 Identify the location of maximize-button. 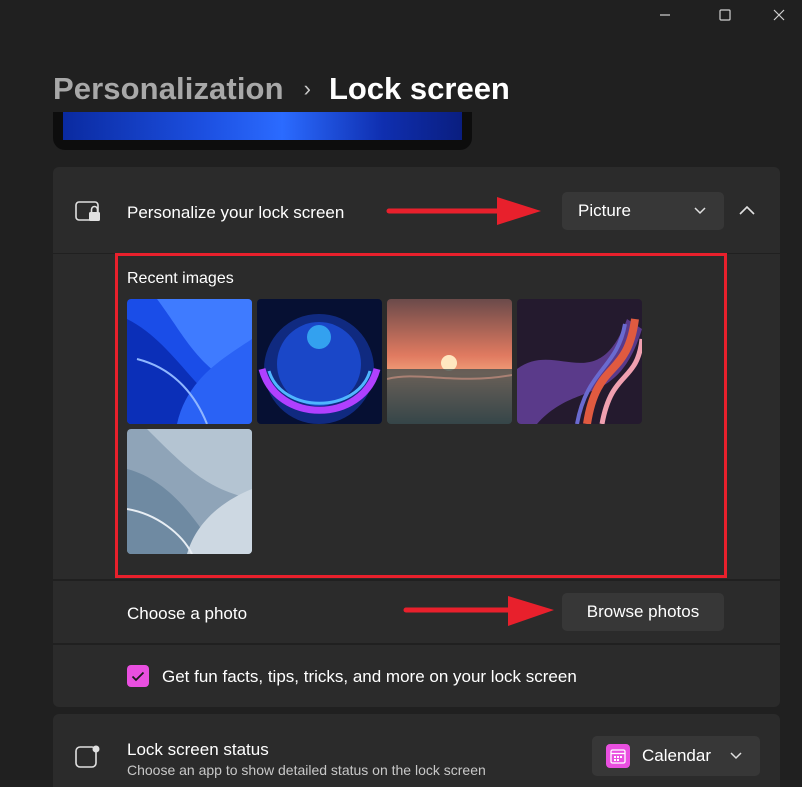
(725, 15).